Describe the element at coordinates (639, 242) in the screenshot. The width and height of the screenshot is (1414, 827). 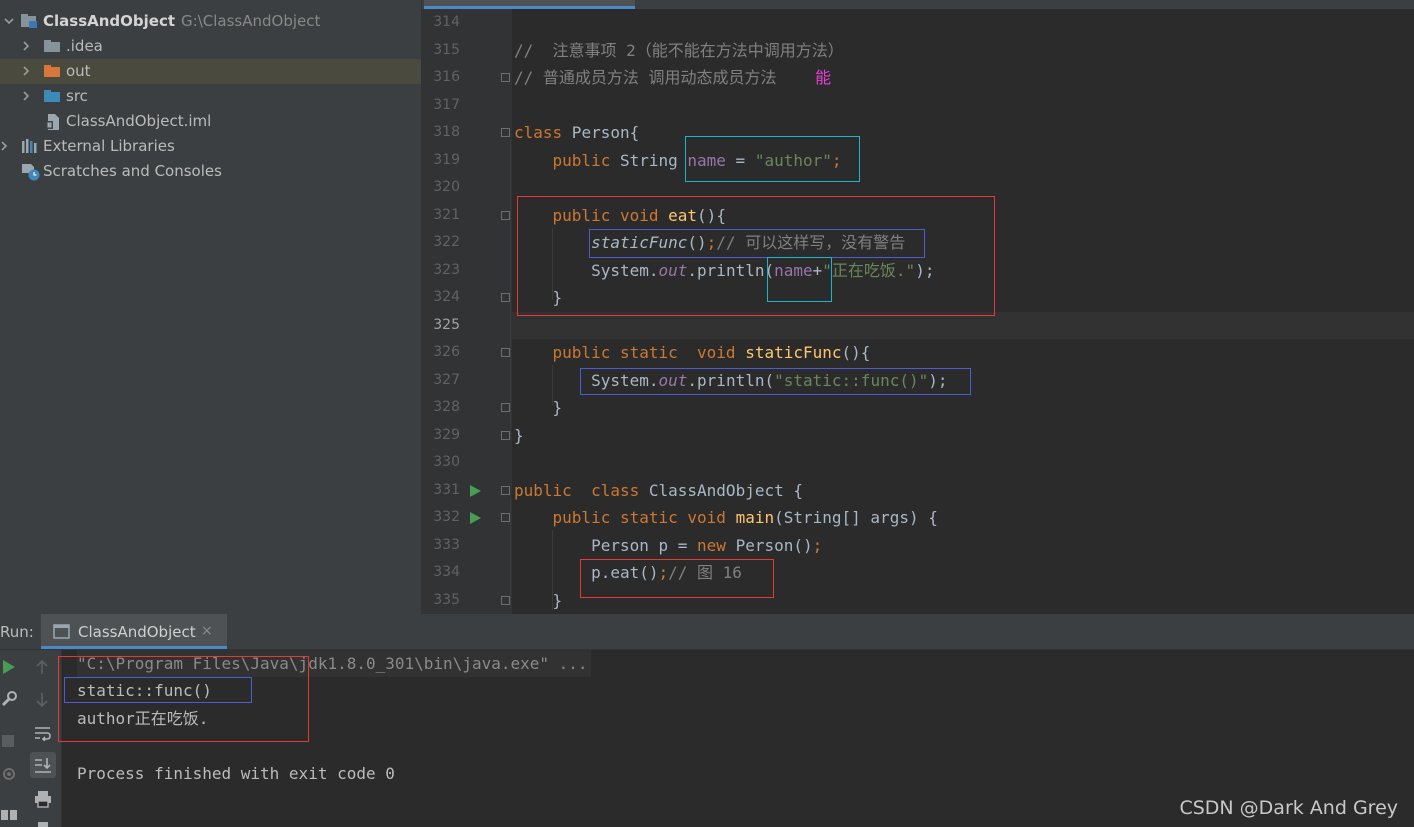
I see `static-call: staticFunc` at that location.